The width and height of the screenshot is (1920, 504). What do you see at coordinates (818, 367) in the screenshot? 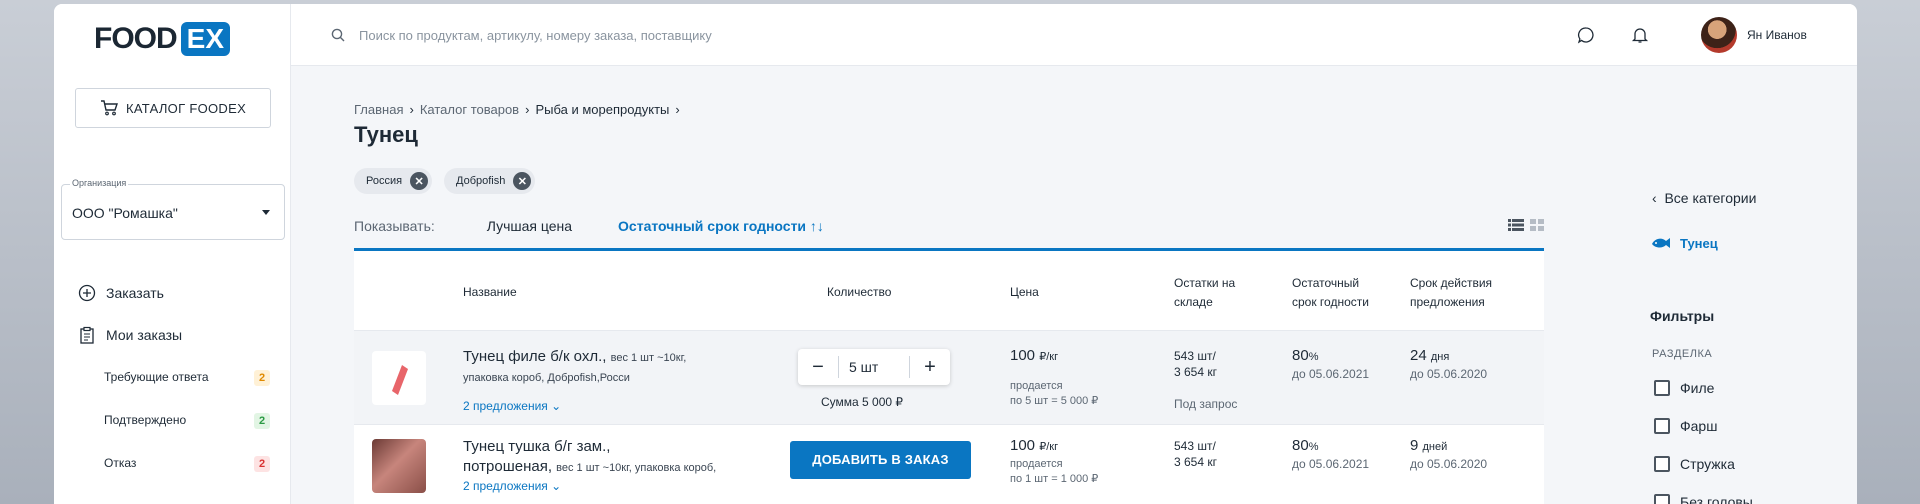
I see `decrement-button: −` at bounding box center [818, 367].